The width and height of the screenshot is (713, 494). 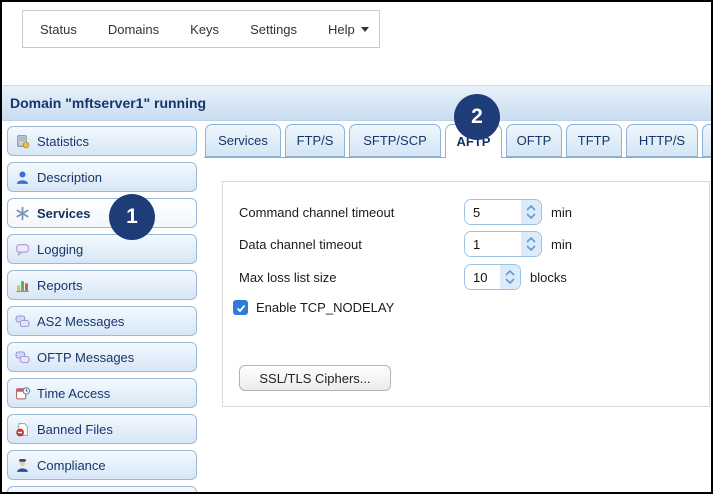 I want to click on max-loss-spinner, so click(x=492, y=277).